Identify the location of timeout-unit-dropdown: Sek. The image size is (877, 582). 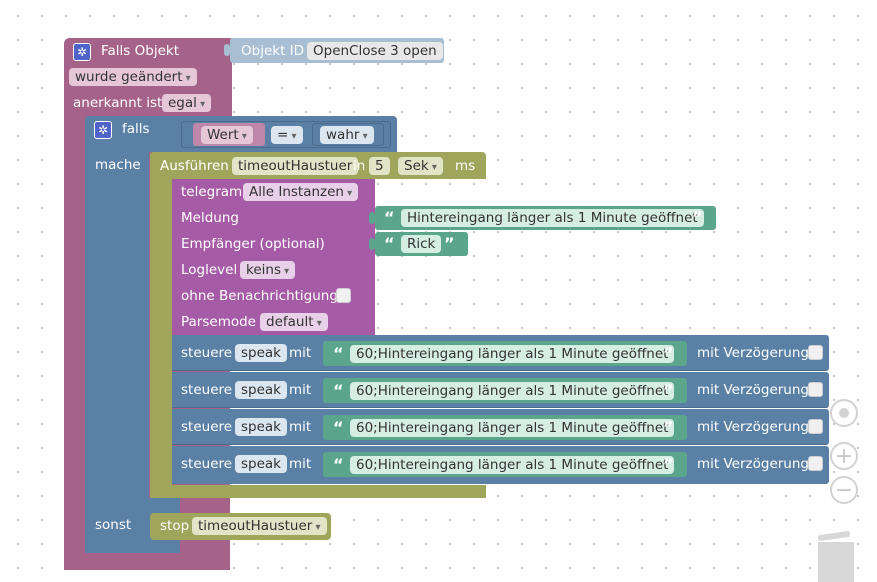
(420, 166).